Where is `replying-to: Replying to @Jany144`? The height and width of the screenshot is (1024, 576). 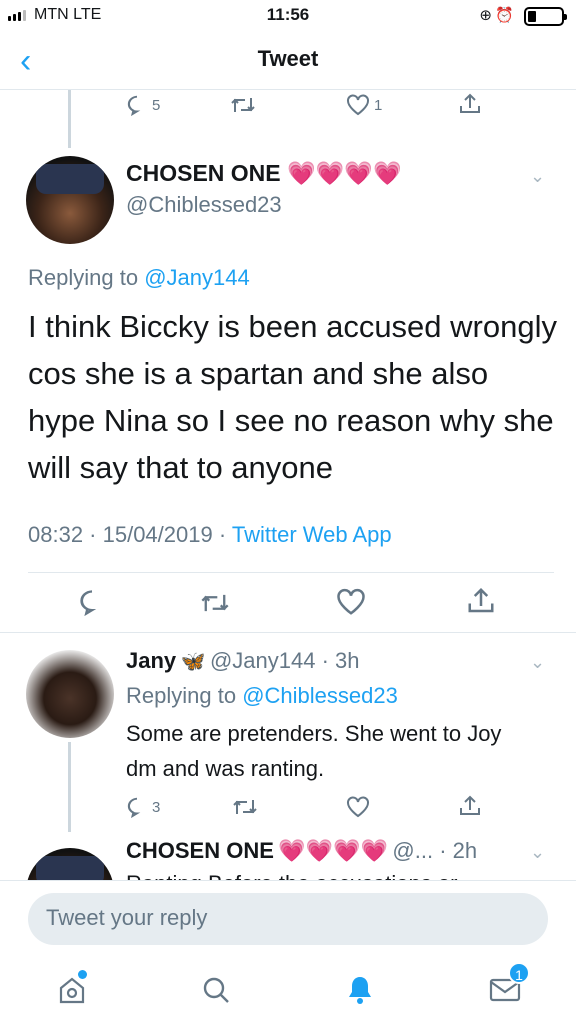 replying-to: Replying to @Jany144 is located at coordinates (139, 277).